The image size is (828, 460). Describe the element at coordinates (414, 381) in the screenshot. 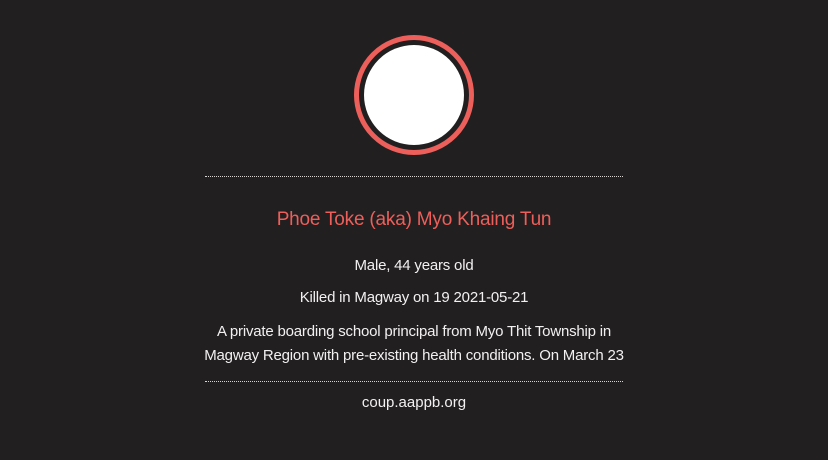

I see `bottom-divider` at that location.